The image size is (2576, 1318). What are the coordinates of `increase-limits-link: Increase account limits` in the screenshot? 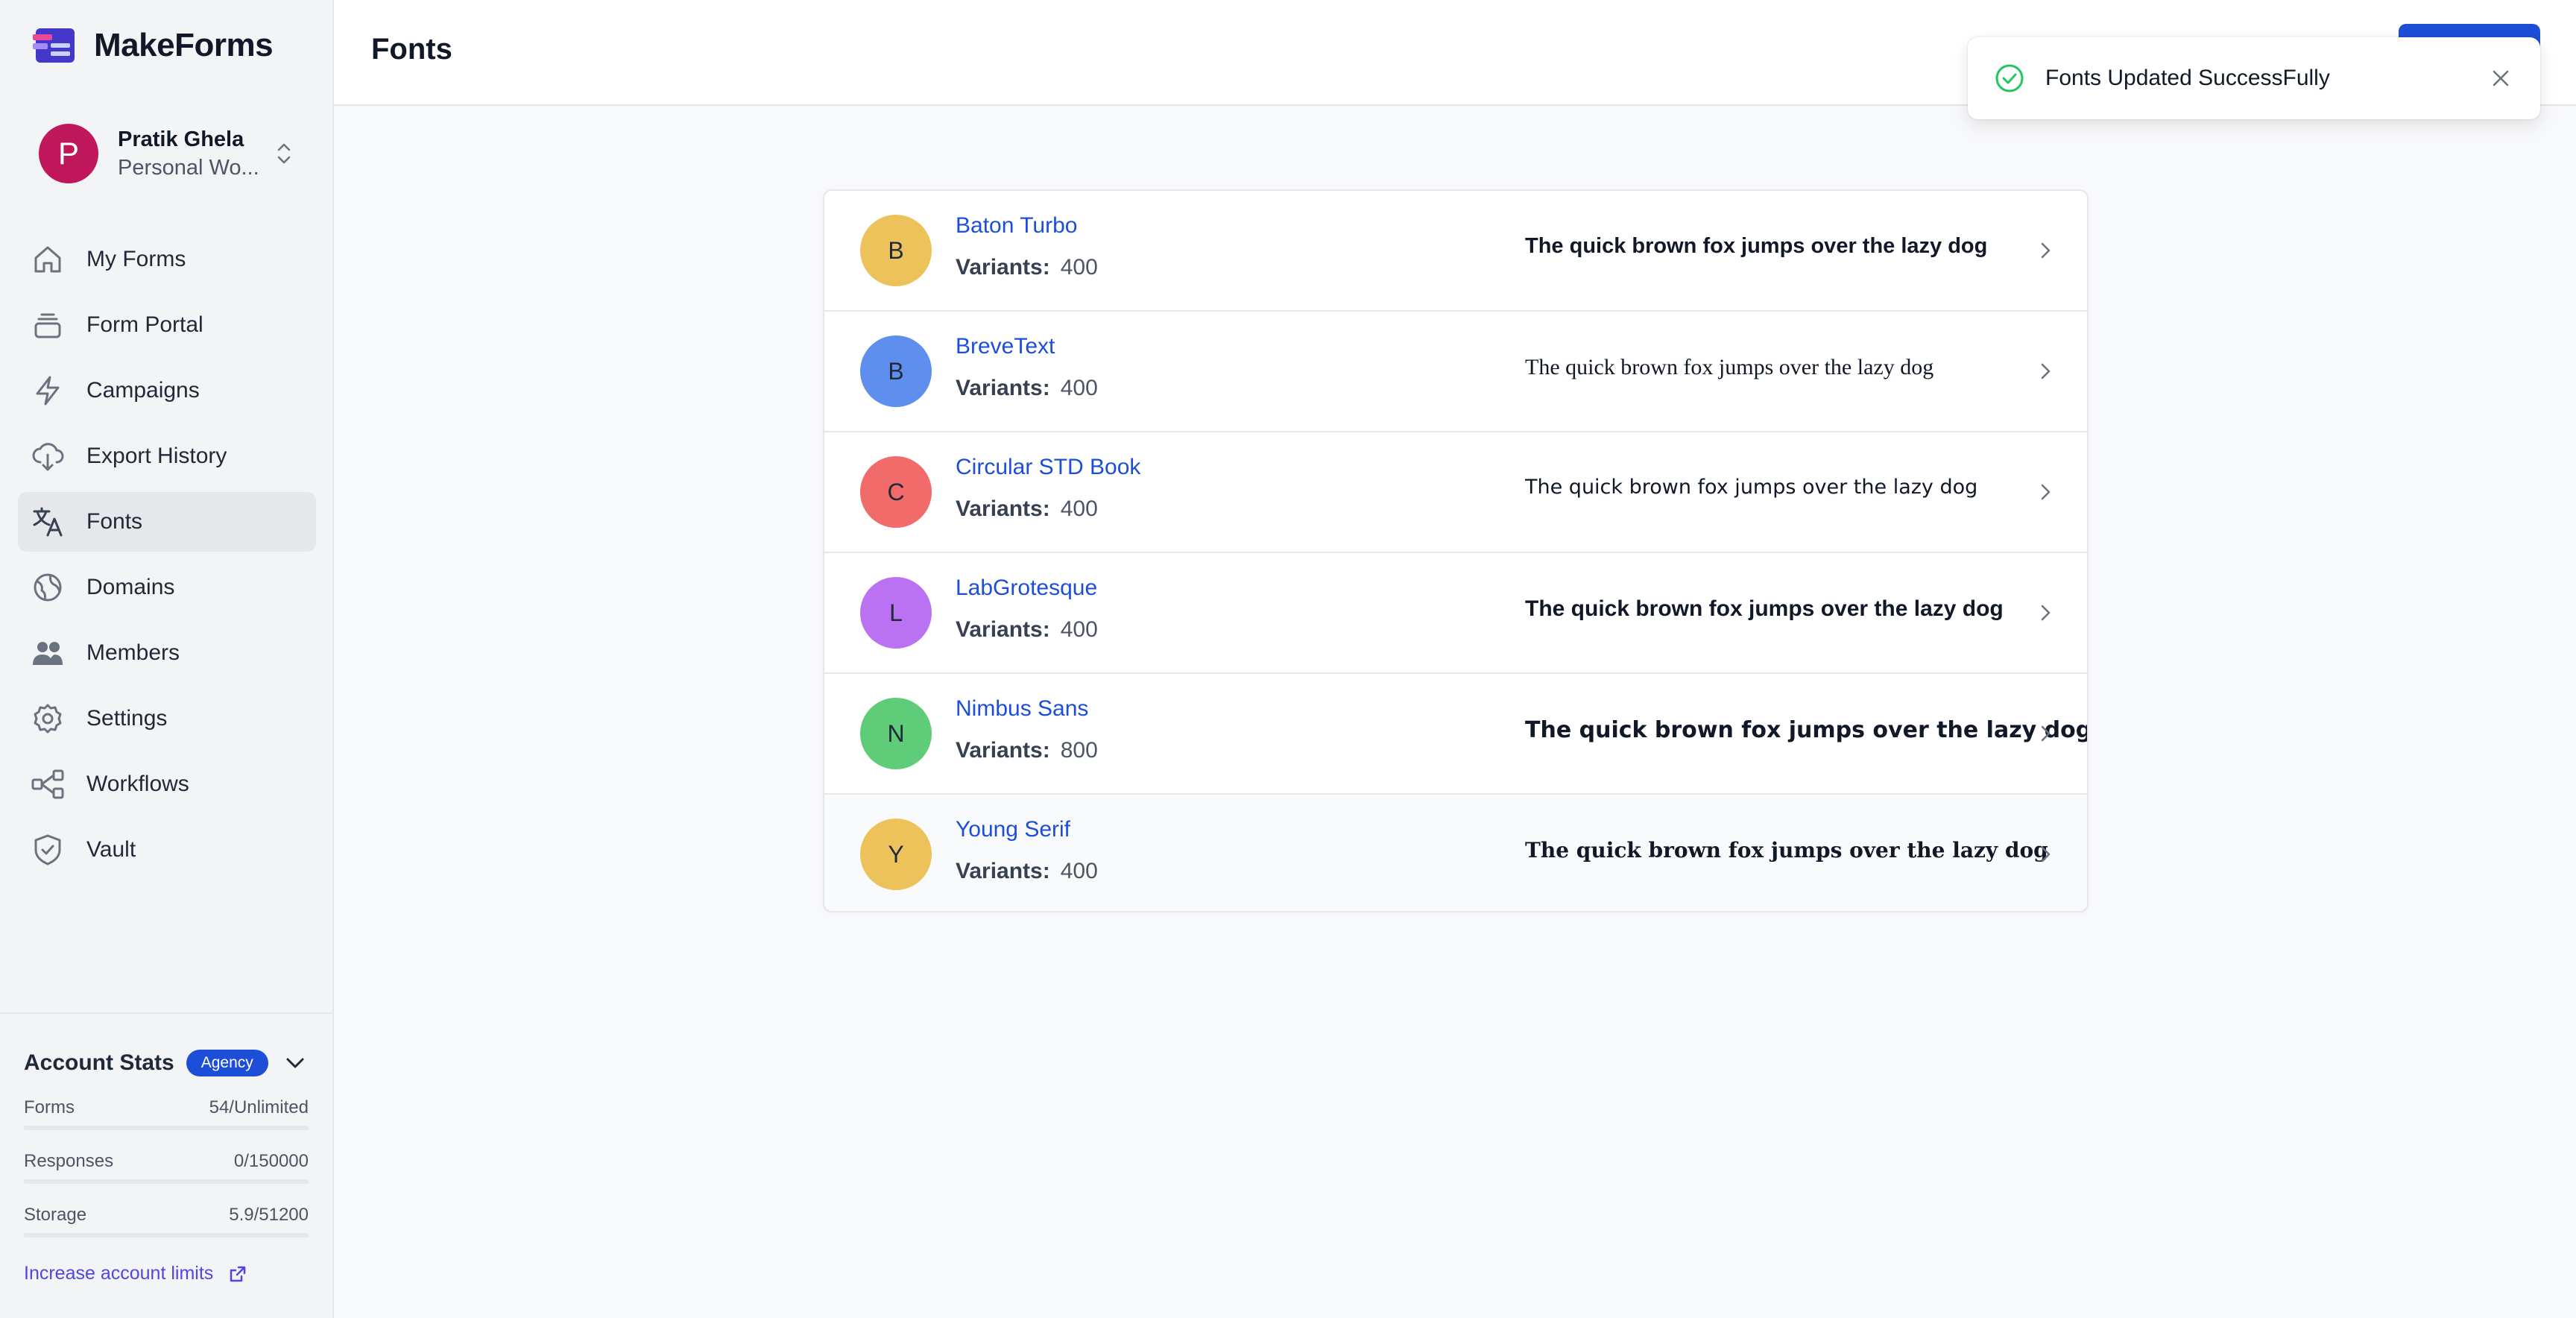 It's located at (166, 1273).